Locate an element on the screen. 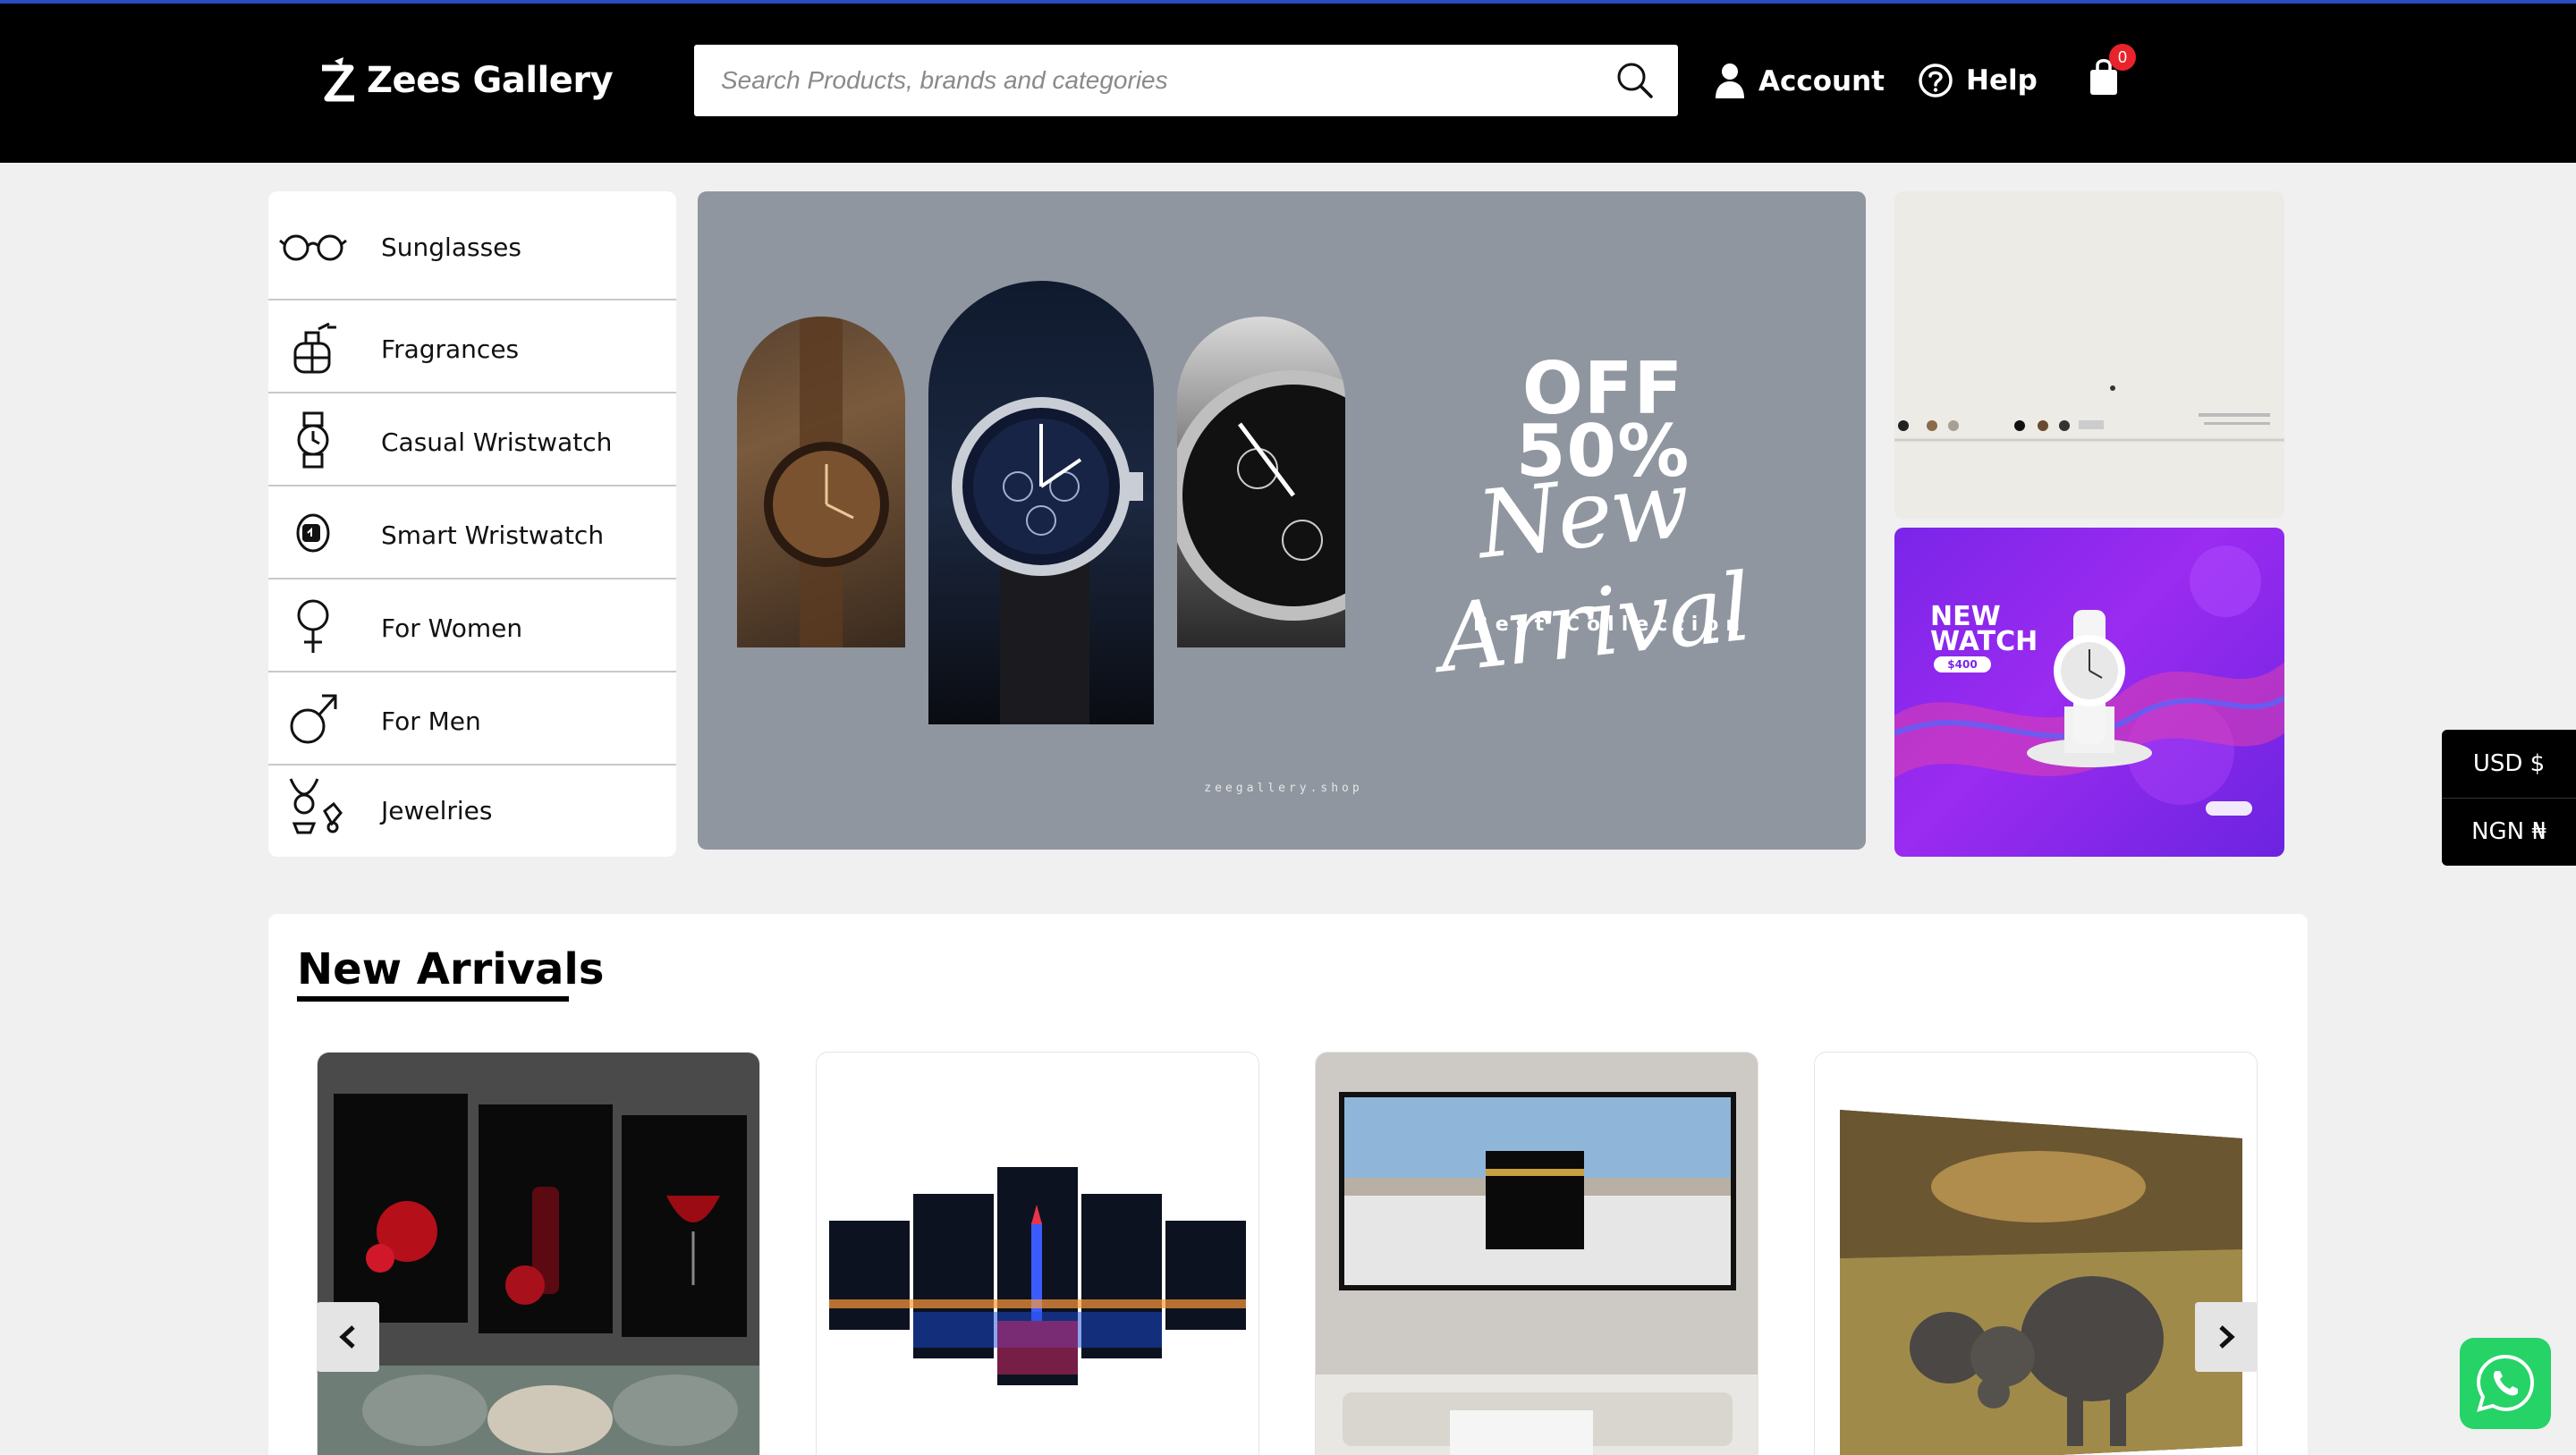 The height and width of the screenshot is (1455, 2576). brand-name: Zees Gallery is located at coordinates (490, 80).